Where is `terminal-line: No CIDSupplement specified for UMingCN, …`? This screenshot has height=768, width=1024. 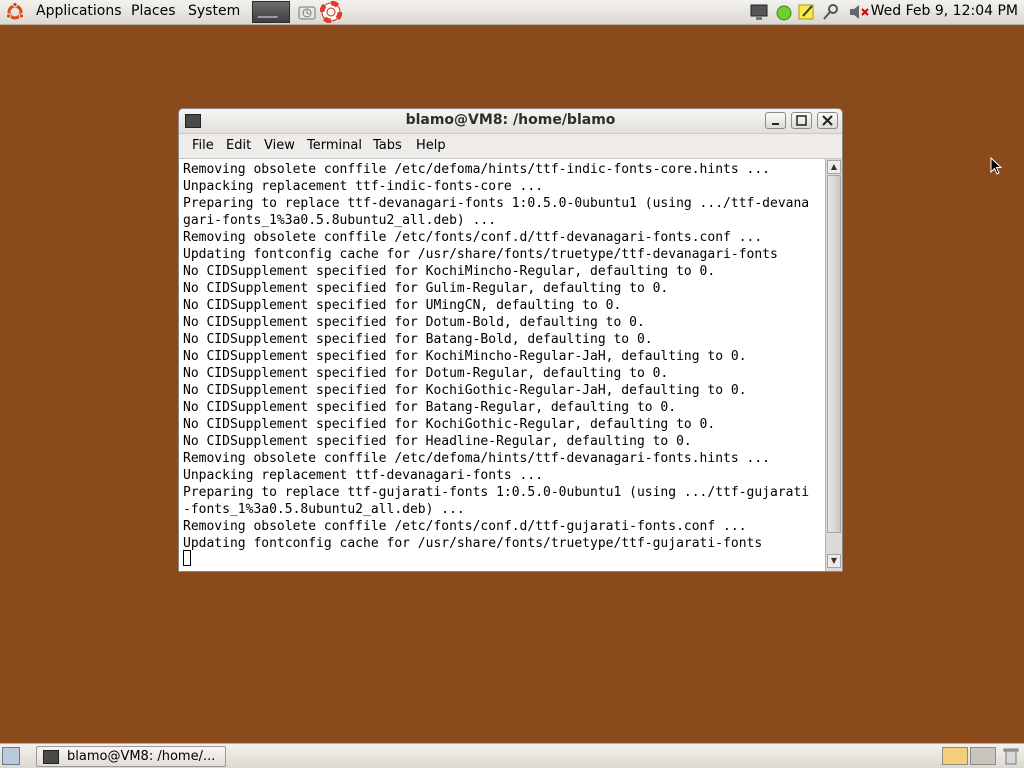 terminal-line: No CIDSupplement specified for UMingCN, … is located at coordinates (402, 305).